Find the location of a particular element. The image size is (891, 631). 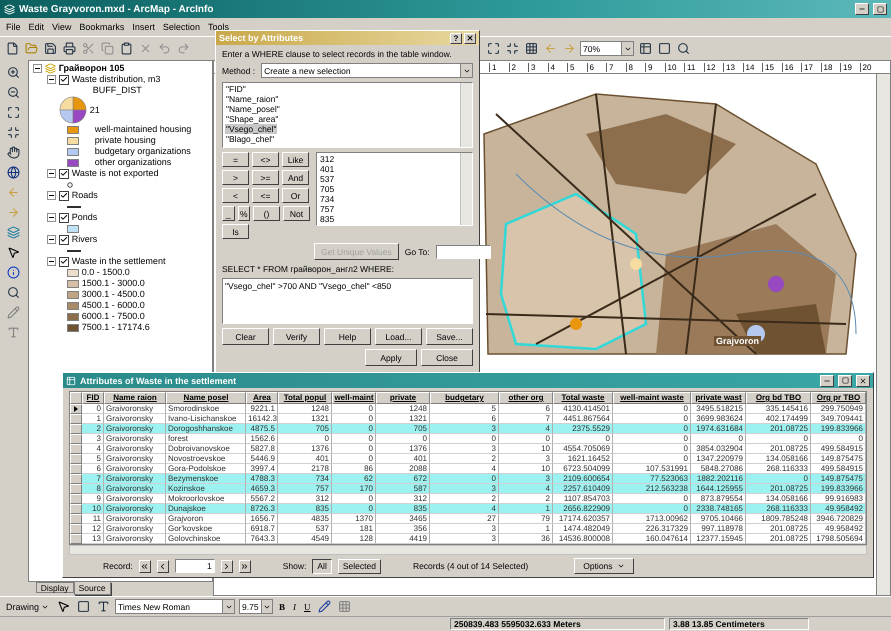

table-row: 4 Graivoronsky Dobroivanovskoe 5827.8 1376 0 1376 3 10 4554.705069 0 3854.032904 201.08725 499.584915 is located at coordinates (468, 449).